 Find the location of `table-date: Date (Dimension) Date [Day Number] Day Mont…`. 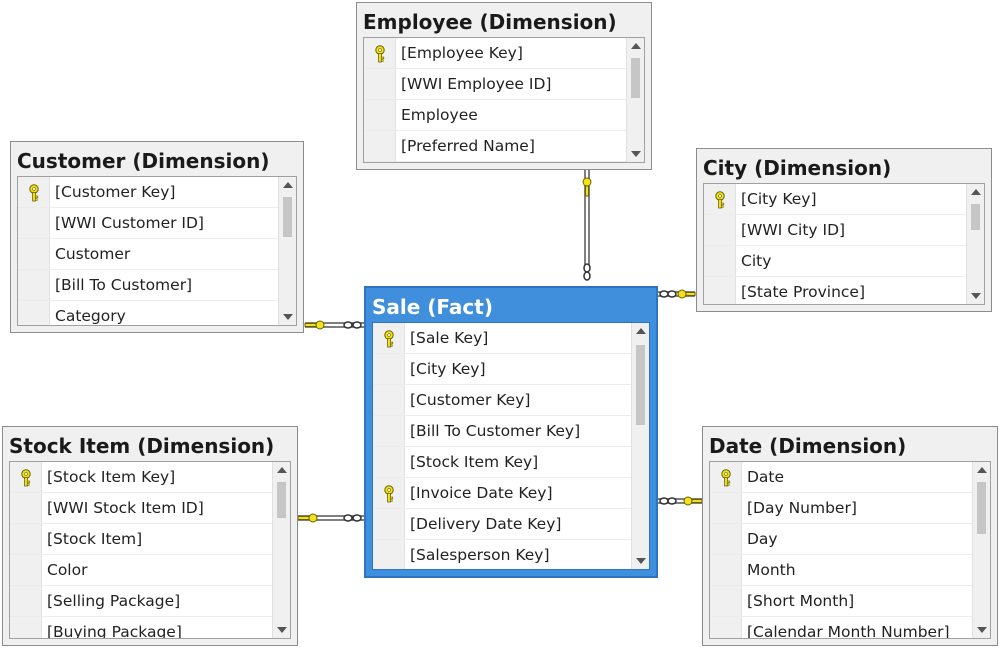

table-date: Date (Dimension) Date [Day Number] Day Mont… is located at coordinates (850, 536).